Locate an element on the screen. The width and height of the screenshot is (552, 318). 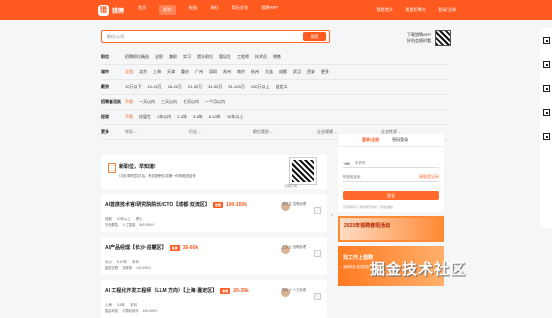
spring-recruitment-banner: 2025年猎聘春招活动 is located at coordinates (391, 229).